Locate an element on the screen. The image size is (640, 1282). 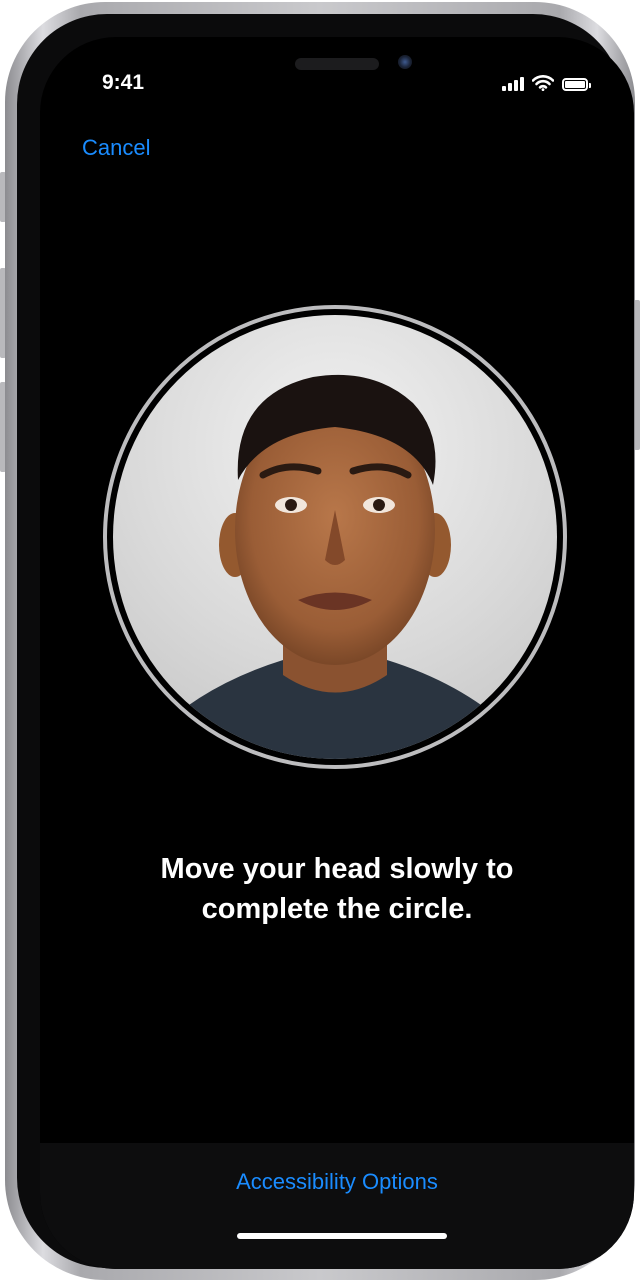
status-time: 9:41 is located at coordinates (123, 82).